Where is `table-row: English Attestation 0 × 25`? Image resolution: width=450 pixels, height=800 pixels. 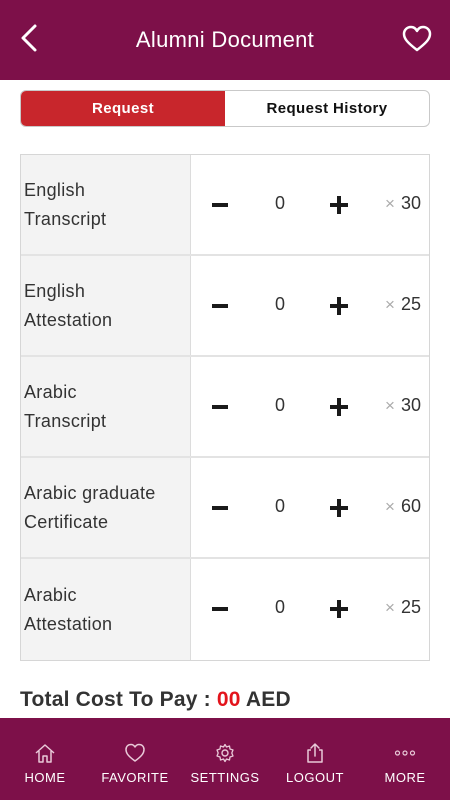 table-row: English Attestation 0 × 25 is located at coordinates (225, 306).